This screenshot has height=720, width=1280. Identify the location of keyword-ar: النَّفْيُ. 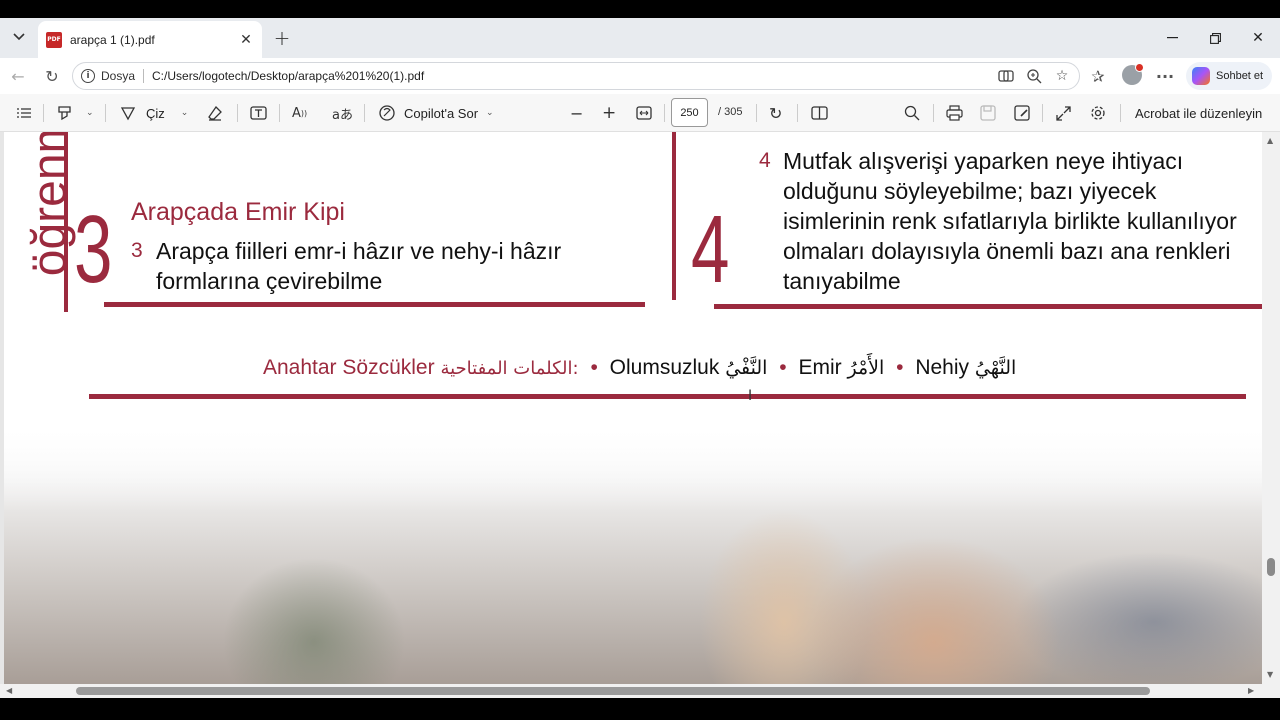
(746, 368).